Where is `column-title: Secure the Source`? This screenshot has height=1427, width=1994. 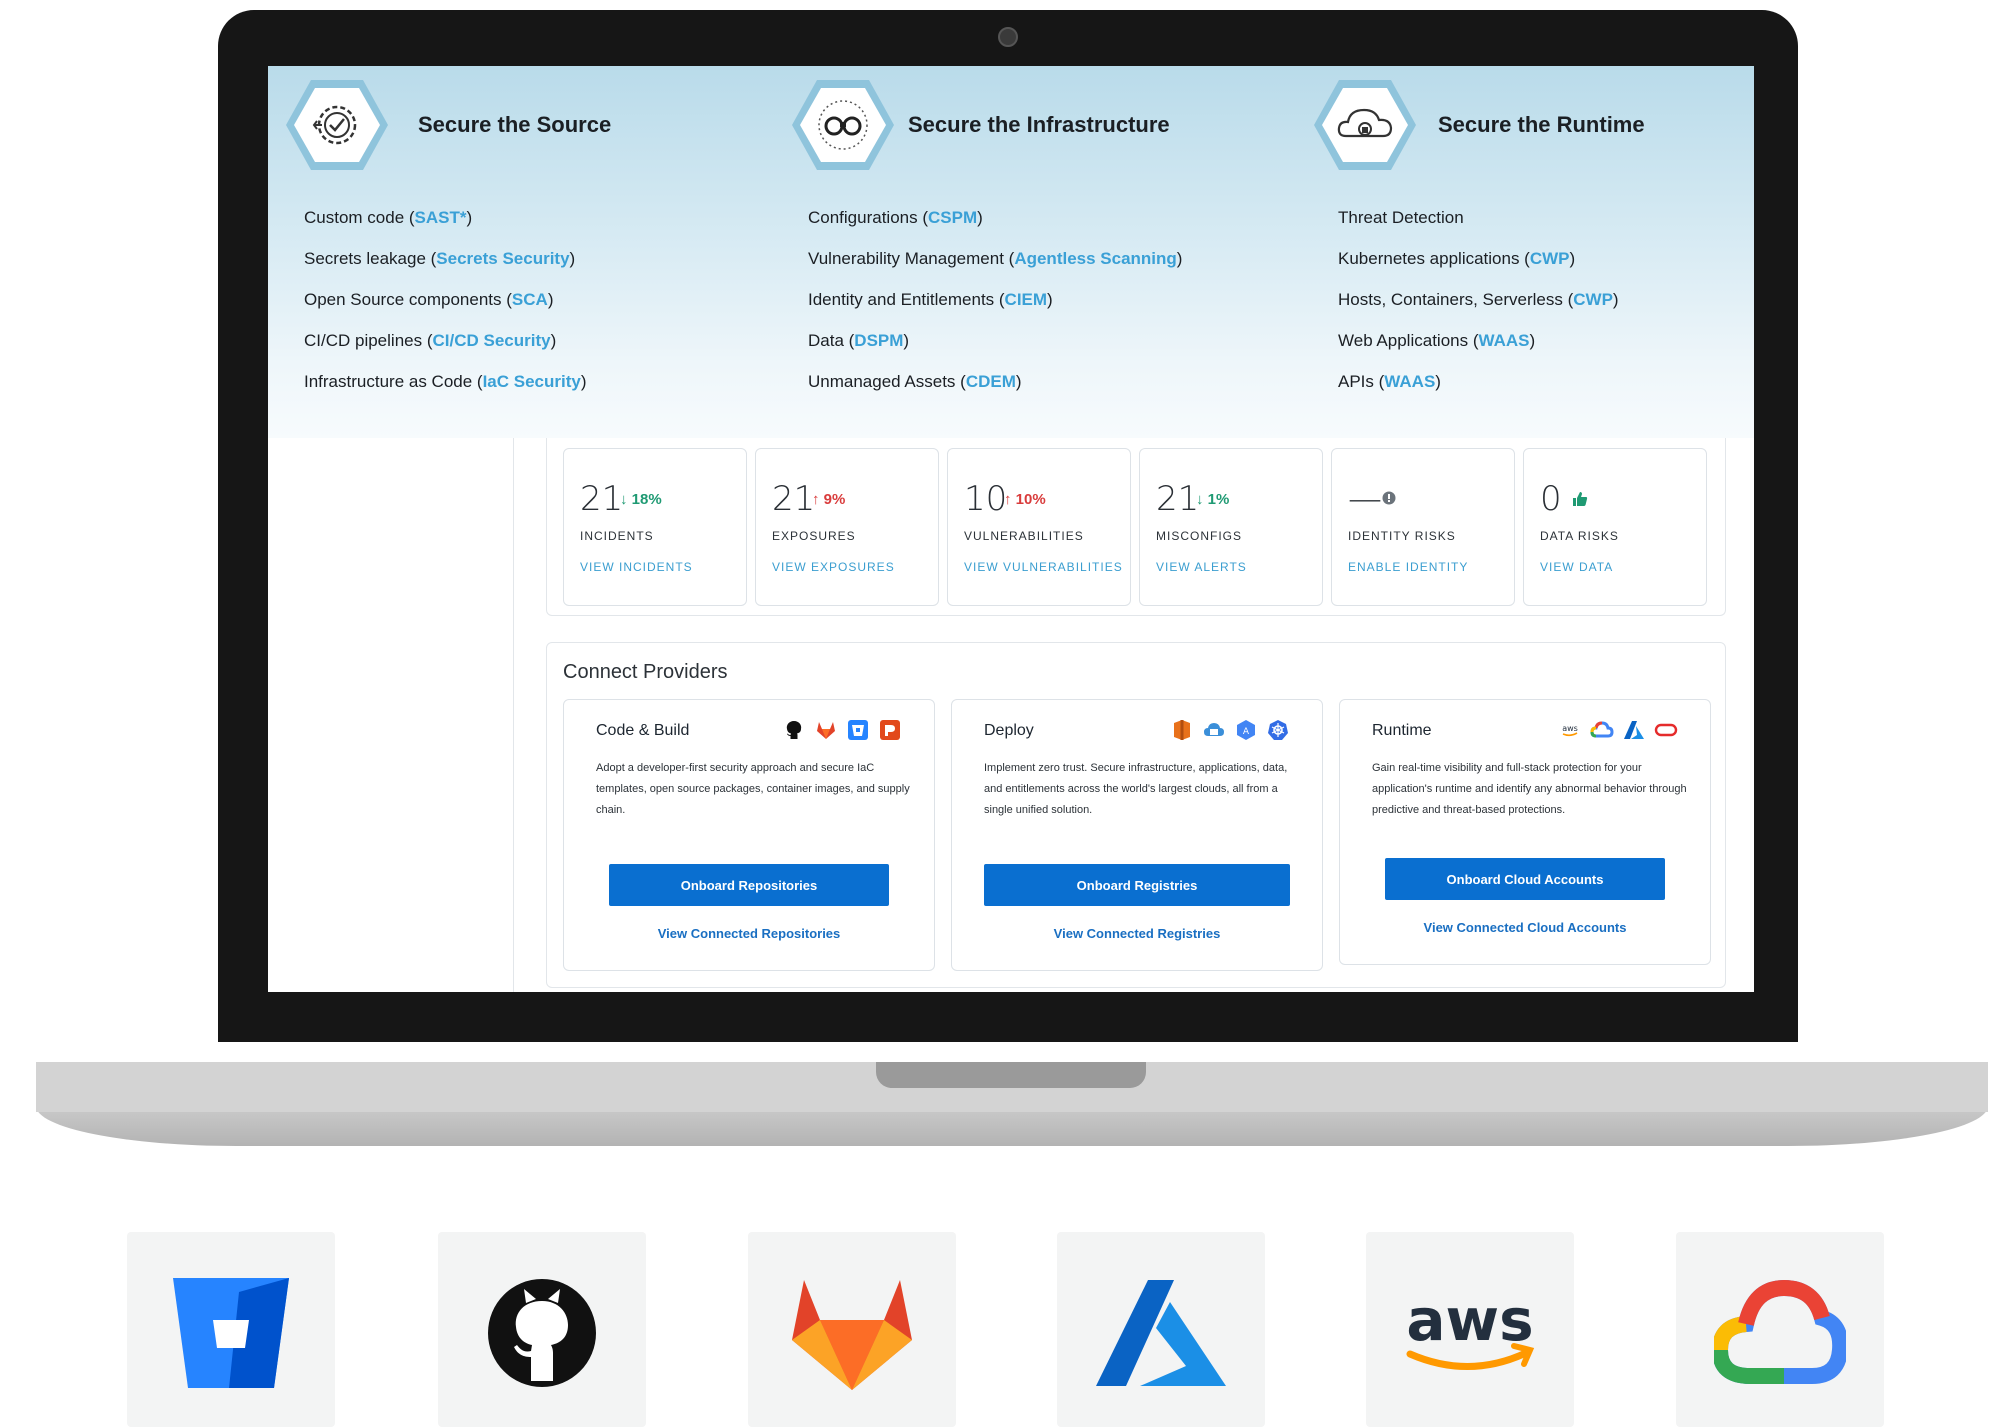 column-title: Secure the Source is located at coordinates (515, 124).